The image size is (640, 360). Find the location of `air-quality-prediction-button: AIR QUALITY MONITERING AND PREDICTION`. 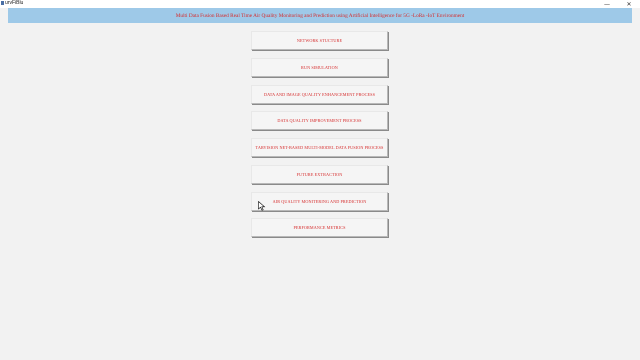

air-quality-prediction-button: AIR QUALITY MONITERING AND PREDICTION is located at coordinates (319, 201).